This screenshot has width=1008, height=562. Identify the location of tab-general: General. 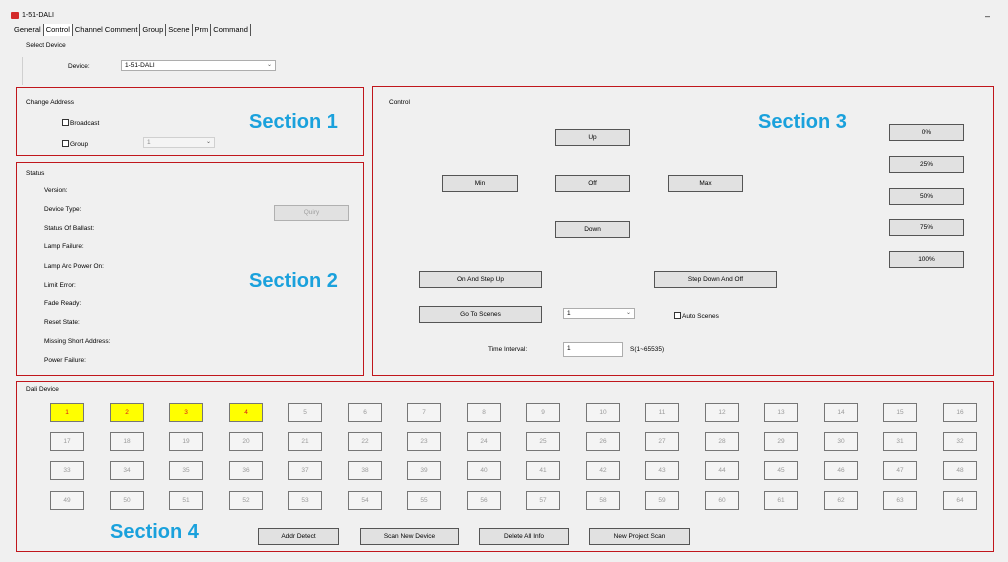
(28, 30).